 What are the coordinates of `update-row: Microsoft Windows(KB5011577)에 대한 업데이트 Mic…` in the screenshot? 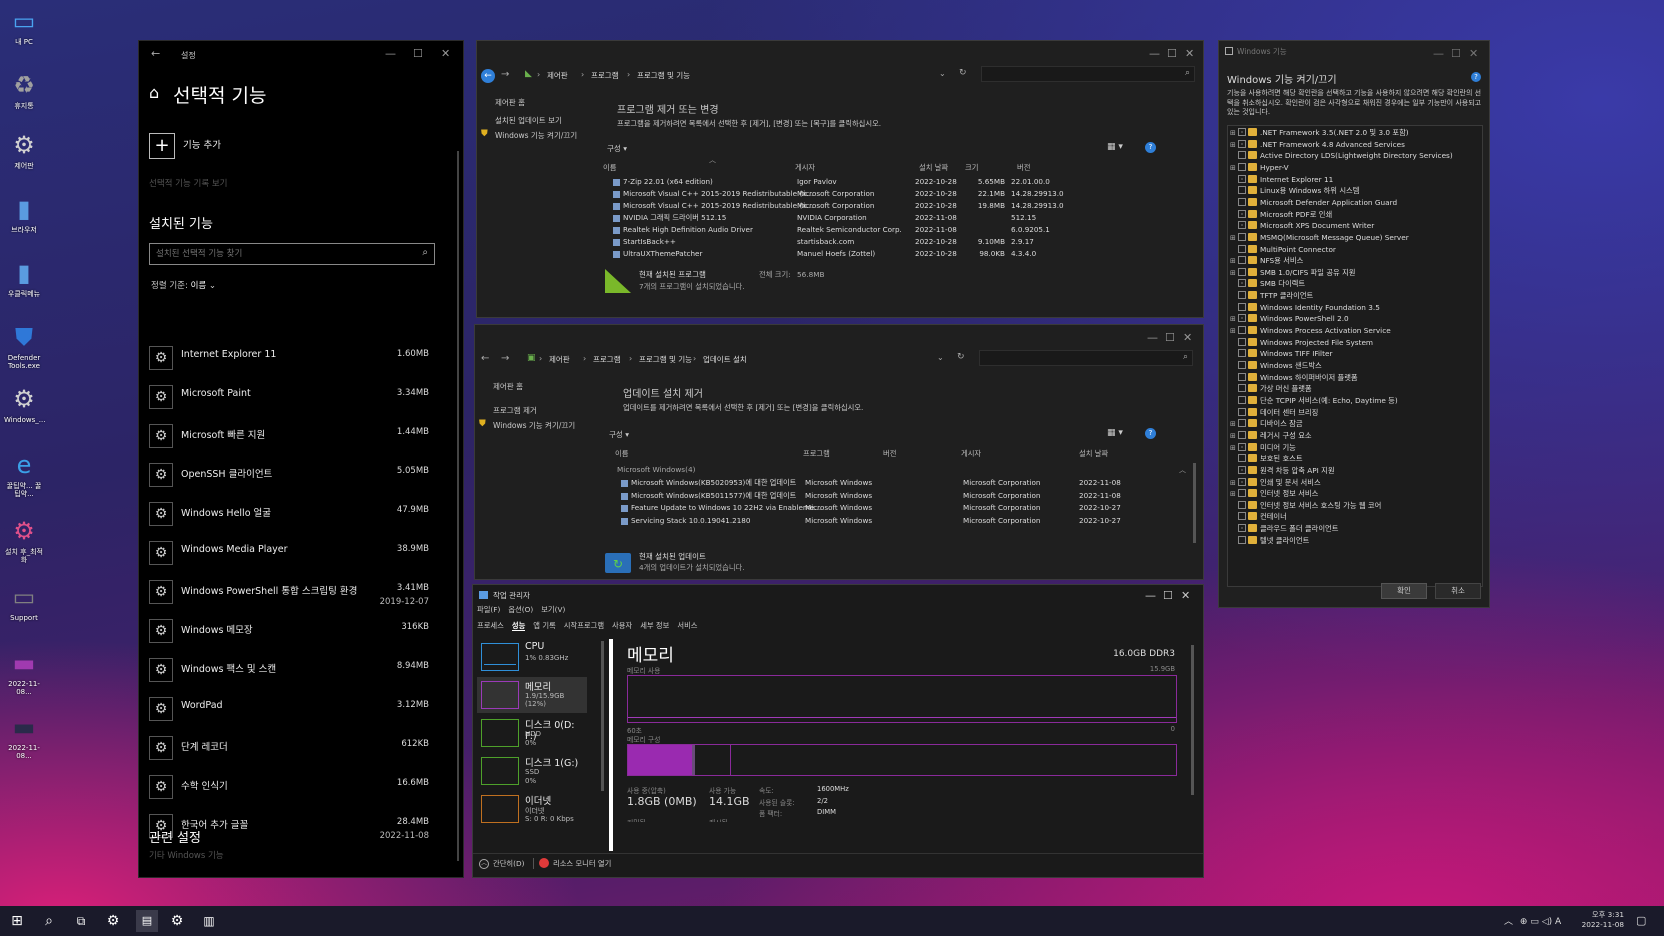 It's located at (906, 497).